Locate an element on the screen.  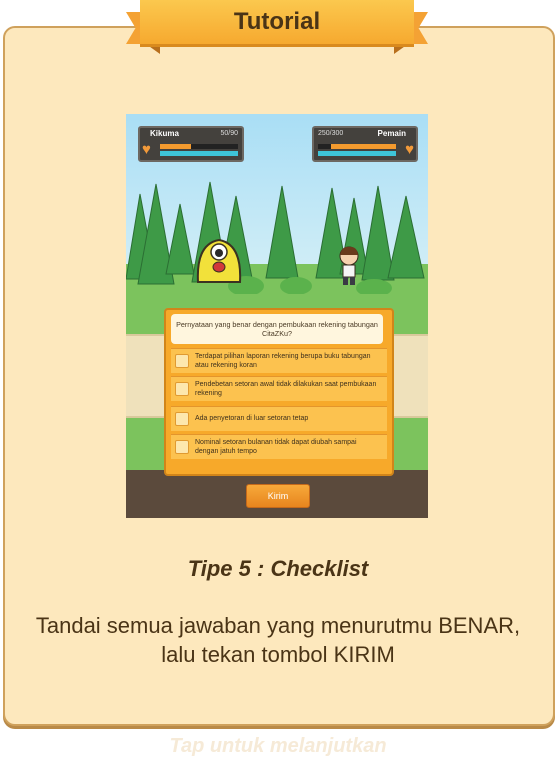
option-3: Ada penyetoran di luar setoran tetap is located at coordinates (279, 418).